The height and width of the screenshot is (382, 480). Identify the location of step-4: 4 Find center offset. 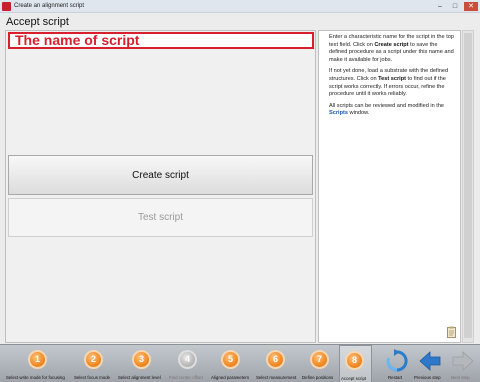
(189, 363).